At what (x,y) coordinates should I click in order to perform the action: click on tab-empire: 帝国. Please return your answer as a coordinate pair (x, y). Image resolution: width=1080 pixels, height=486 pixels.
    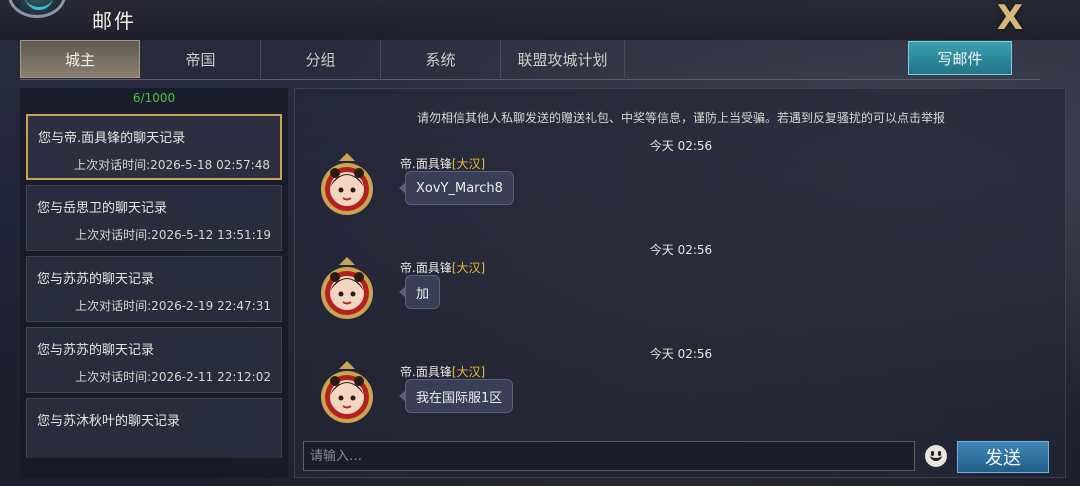
    Looking at the image, I should click on (201, 59).